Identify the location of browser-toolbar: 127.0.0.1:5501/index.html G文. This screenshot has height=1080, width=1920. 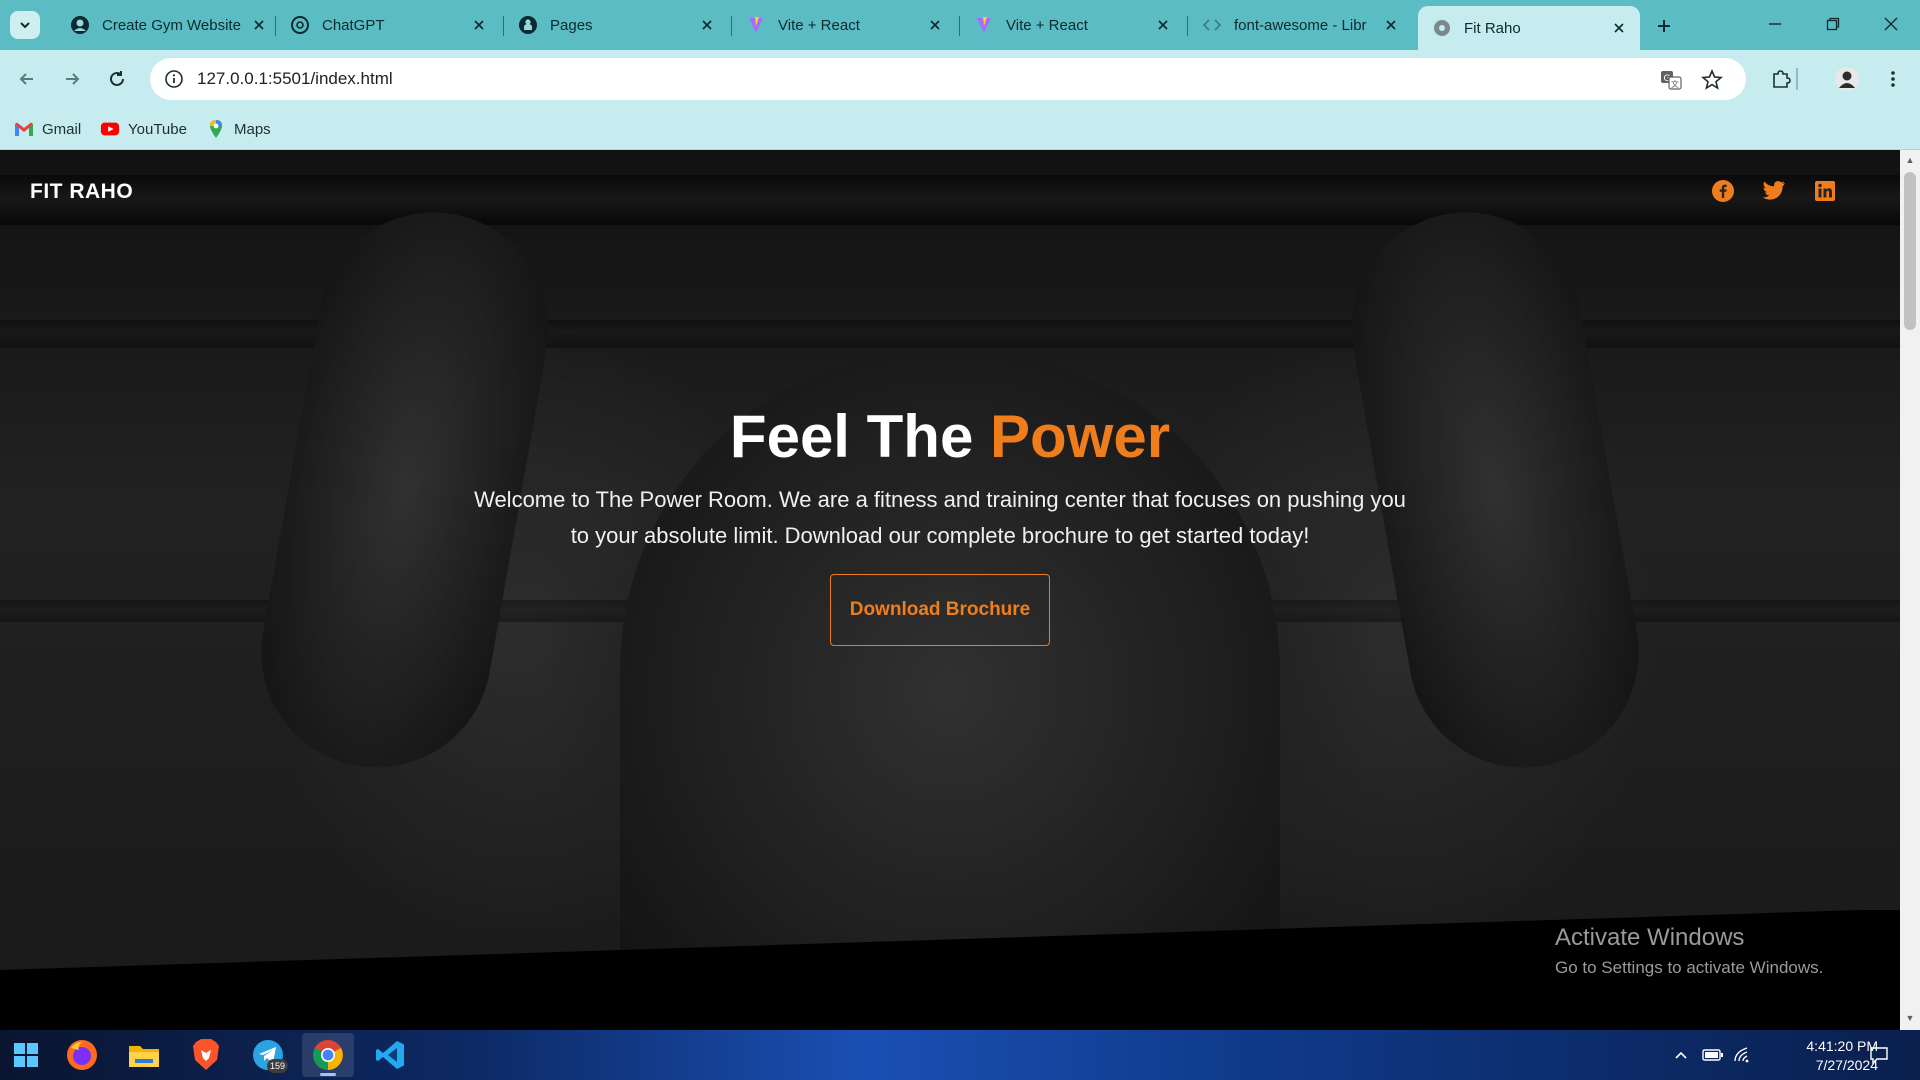
(960, 79).